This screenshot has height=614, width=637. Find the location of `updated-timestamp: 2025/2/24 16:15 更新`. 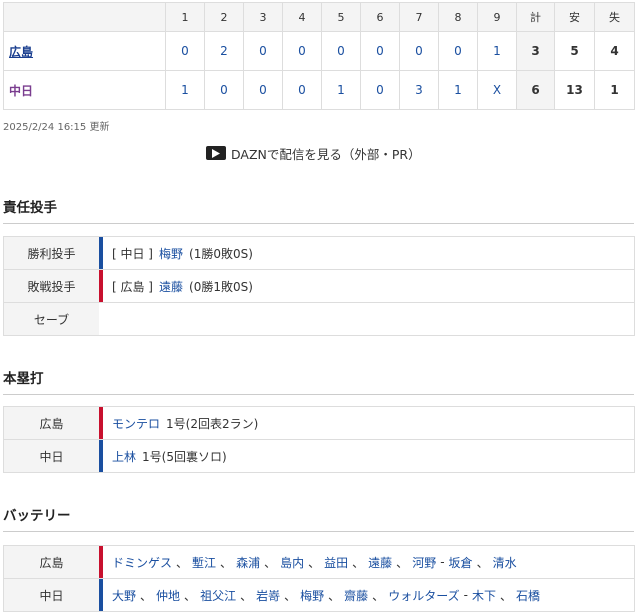

updated-timestamp: 2025/2/24 16:15 更新 is located at coordinates (56, 127).